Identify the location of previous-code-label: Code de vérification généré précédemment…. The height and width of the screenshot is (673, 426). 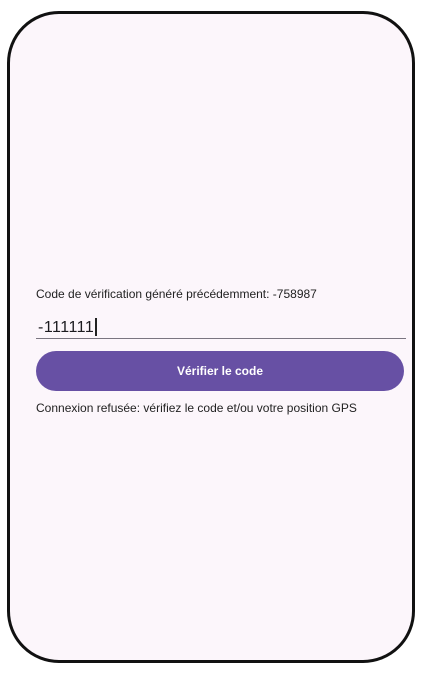
(176, 294).